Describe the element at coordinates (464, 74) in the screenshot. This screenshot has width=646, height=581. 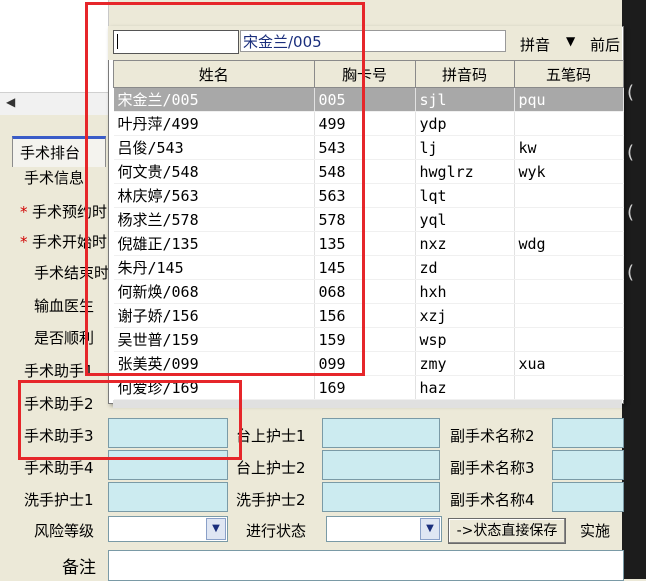
I see `column-header-pinyin: 拼音码` at that location.